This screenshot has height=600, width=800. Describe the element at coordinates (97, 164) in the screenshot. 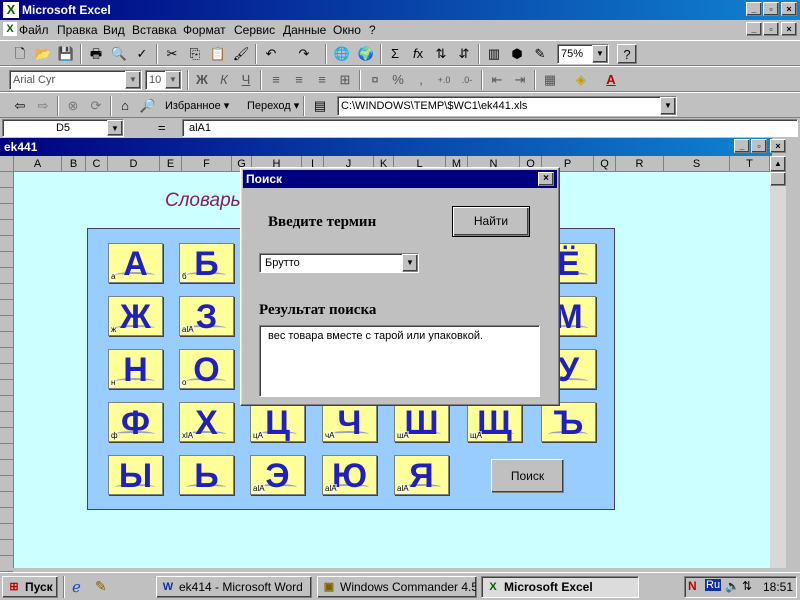

I see `column-header: C` at that location.